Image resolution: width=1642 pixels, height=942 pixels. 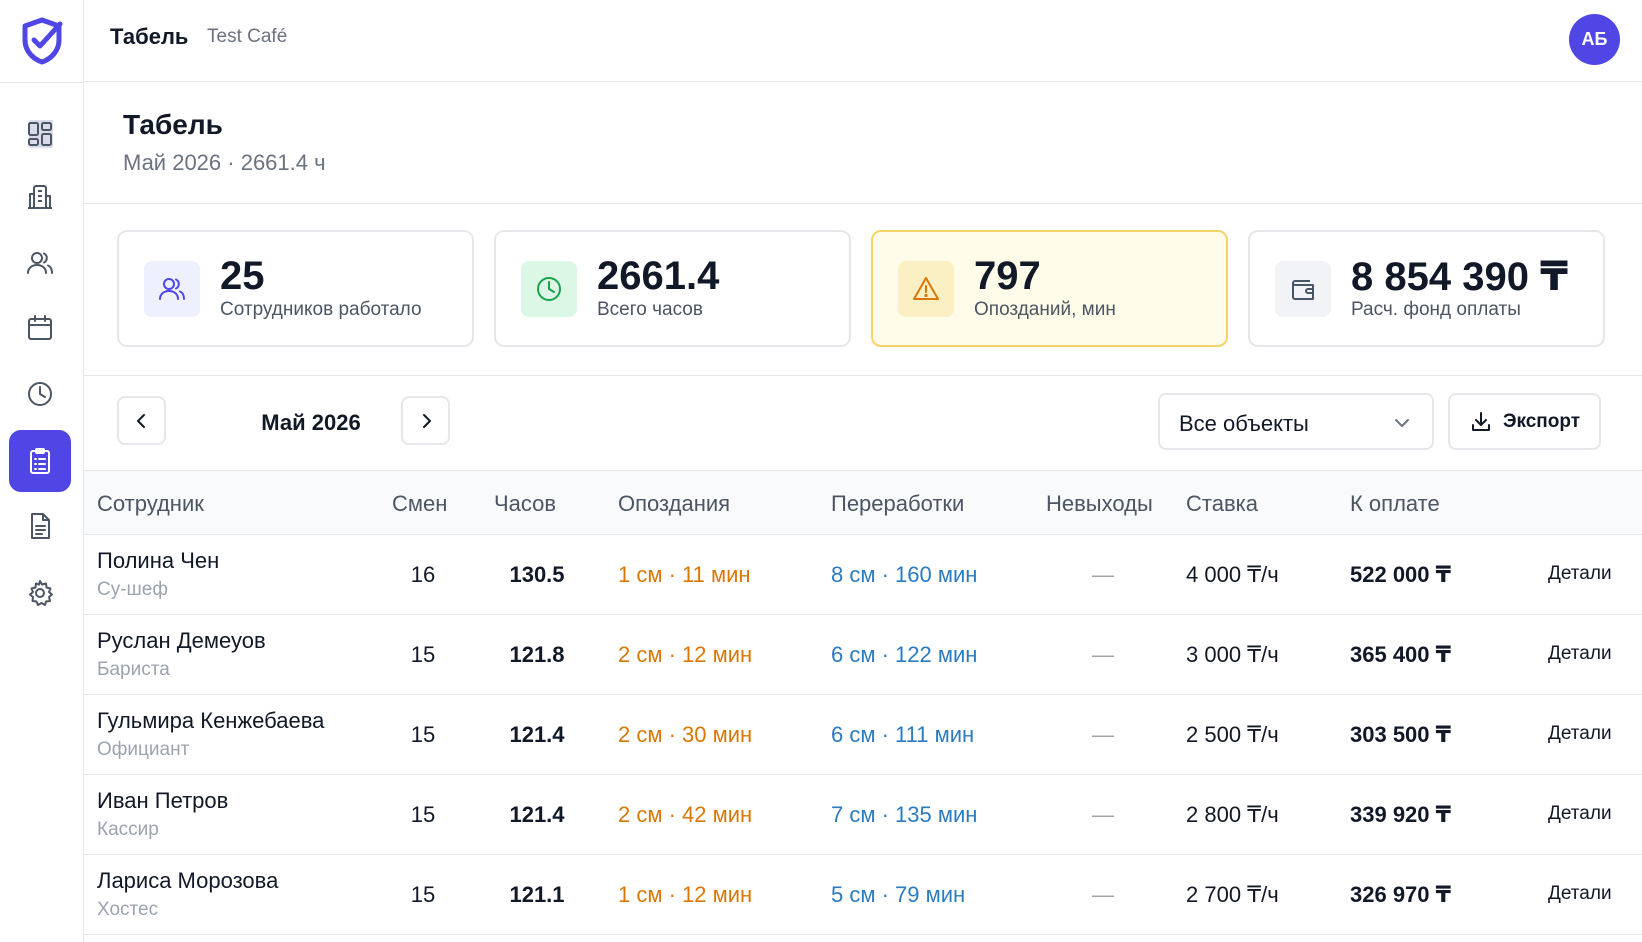 I want to click on page-subtitle: Май 2026 · 2661.4 ч, so click(x=224, y=162).